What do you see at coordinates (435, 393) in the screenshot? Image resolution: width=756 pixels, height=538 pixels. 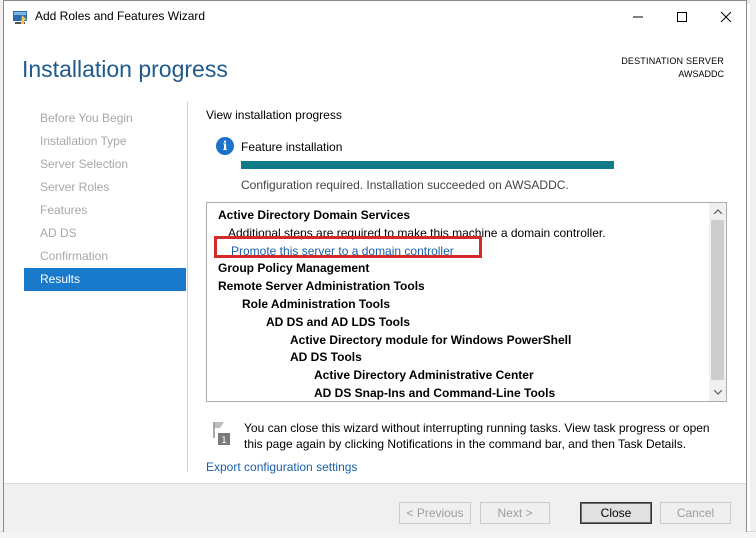 I see `results-list-item: AD DS Snap-Ins and Command-Line Tools` at bounding box center [435, 393].